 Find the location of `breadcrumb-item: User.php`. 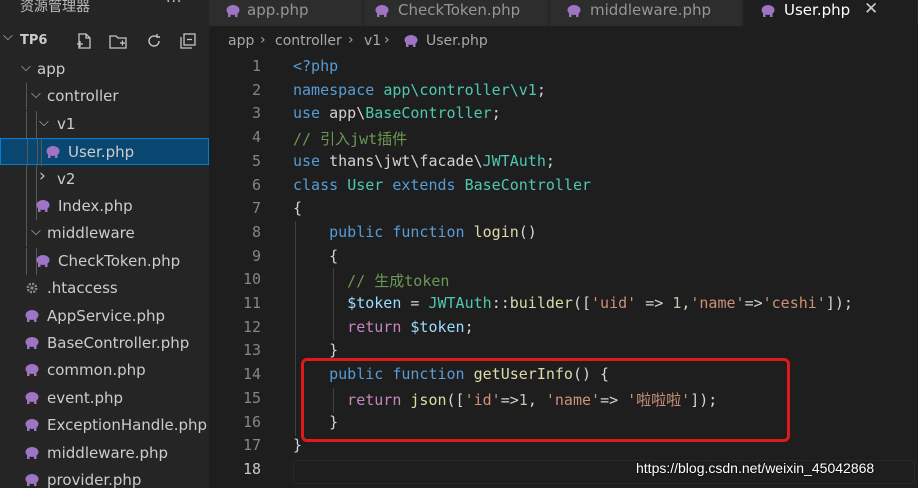

breadcrumb-item: User.php is located at coordinates (457, 41).